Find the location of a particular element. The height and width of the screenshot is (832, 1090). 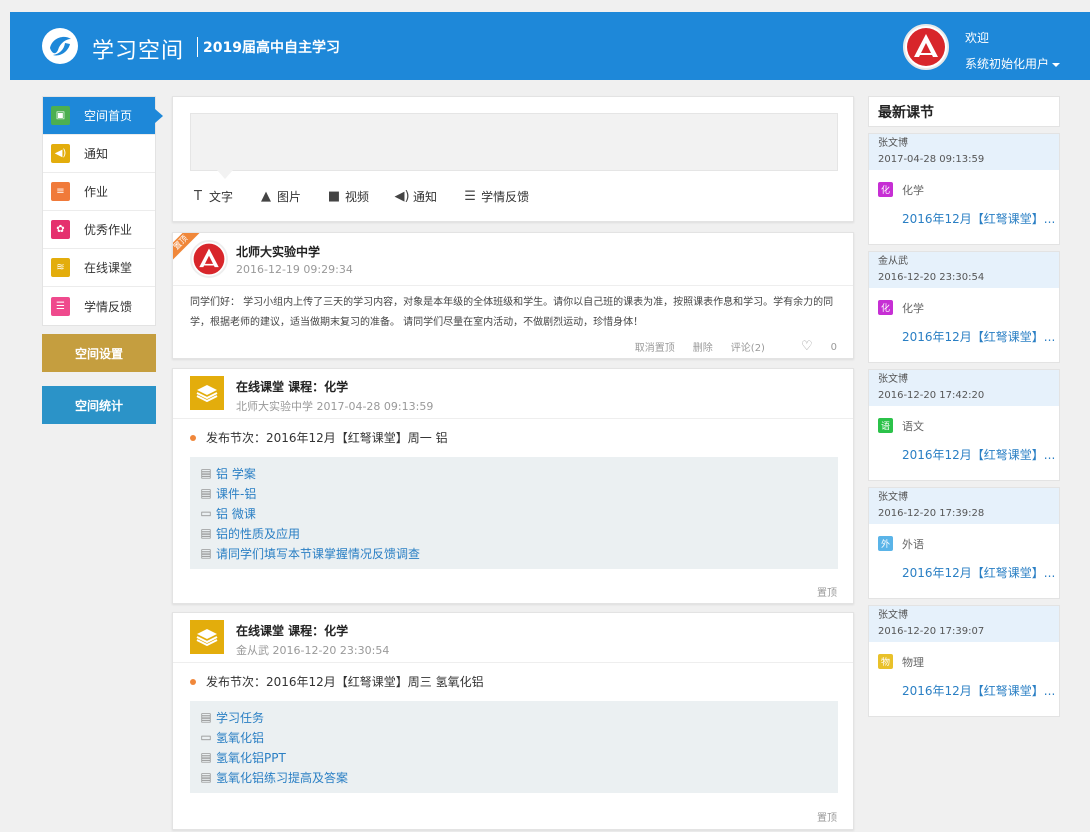

video-icon: ▭ is located at coordinates (206, 737).